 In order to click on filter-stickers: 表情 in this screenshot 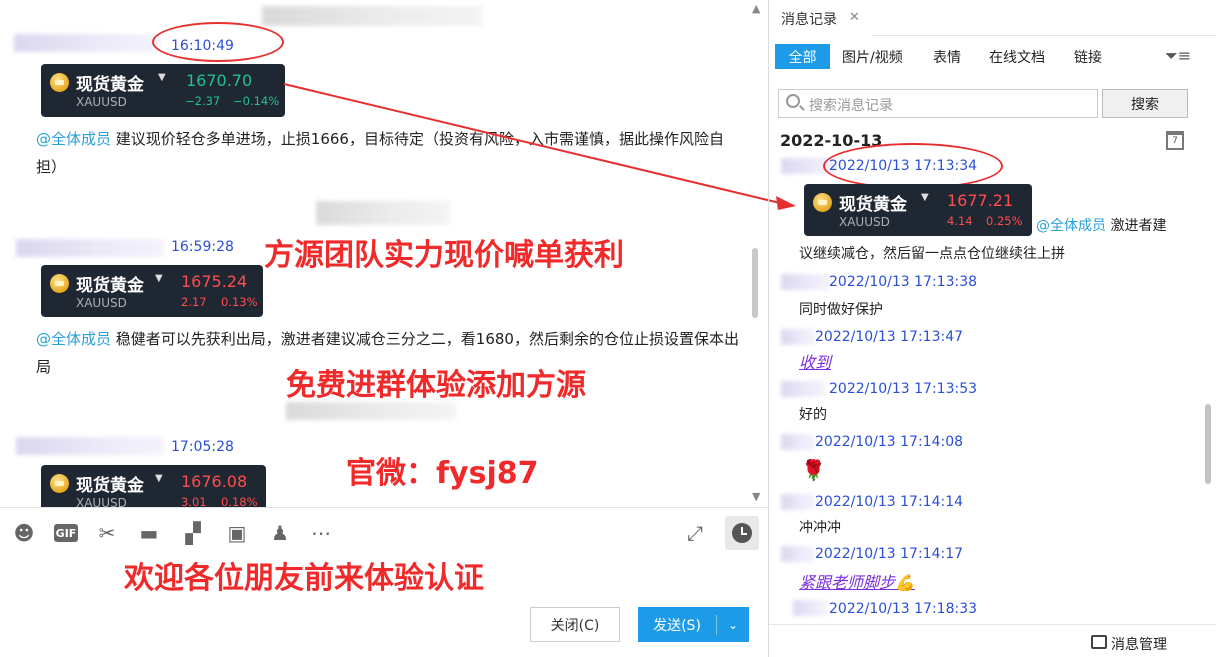, I will do `click(947, 56)`.